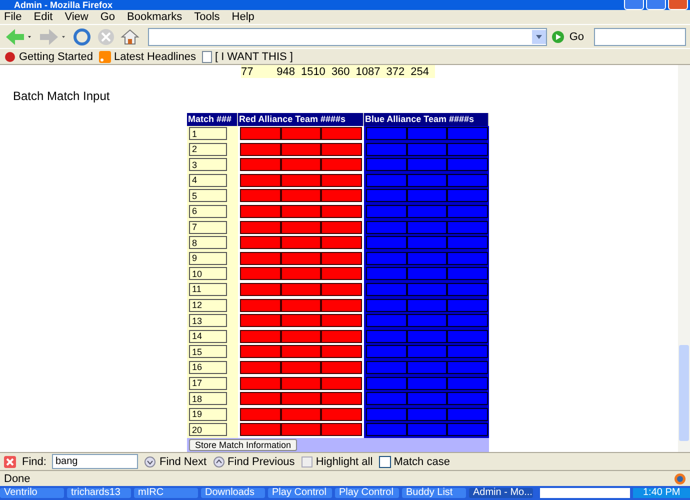 Image resolution: width=690 pixels, height=500 pixels. I want to click on bookmark-item: Latest Headlines, so click(147, 56).